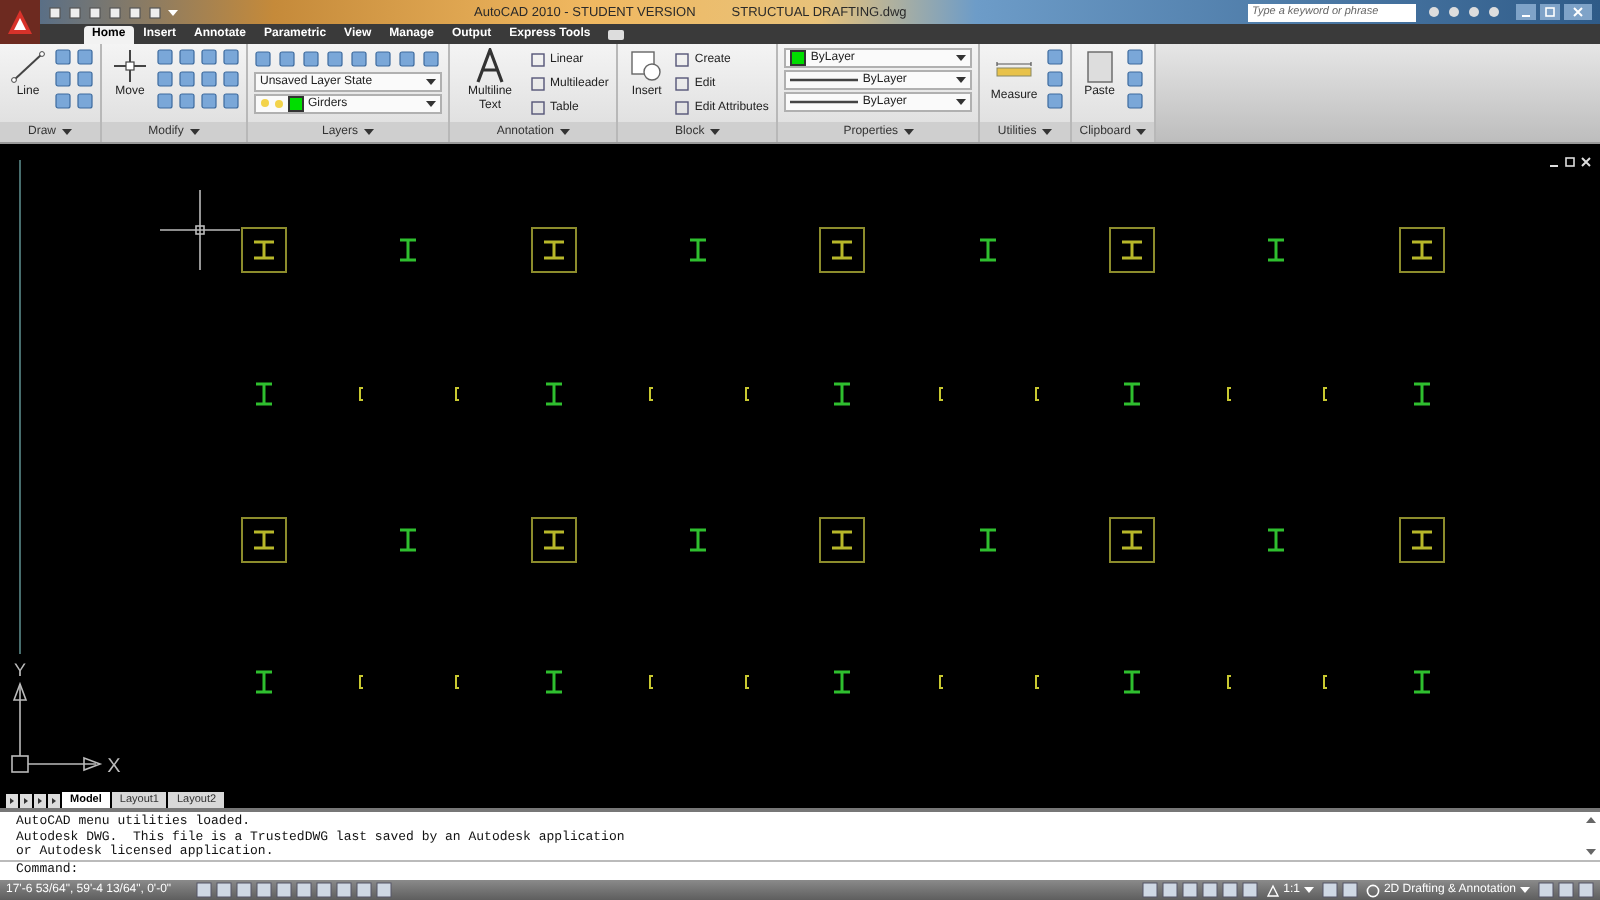  Describe the element at coordinates (20, 764) in the screenshot. I see `ucs-origin-box` at that location.